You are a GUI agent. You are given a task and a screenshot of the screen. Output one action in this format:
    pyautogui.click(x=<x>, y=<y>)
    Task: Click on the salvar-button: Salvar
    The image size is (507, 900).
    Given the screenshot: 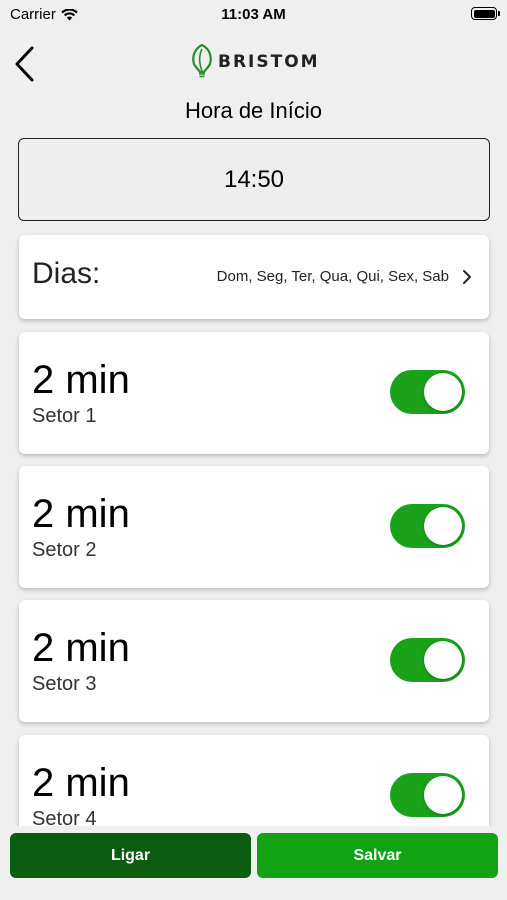 What is the action you would take?
    pyautogui.click(x=377, y=855)
    